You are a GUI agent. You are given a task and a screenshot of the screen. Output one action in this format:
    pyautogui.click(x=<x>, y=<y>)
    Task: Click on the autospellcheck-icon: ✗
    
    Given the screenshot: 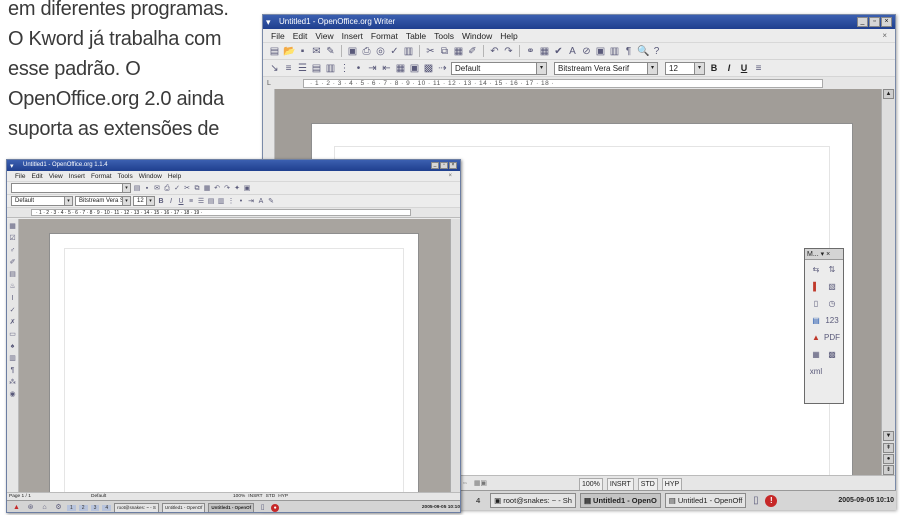 What is the action you would take?
    pyautogui.click(x=12, y=322)
    